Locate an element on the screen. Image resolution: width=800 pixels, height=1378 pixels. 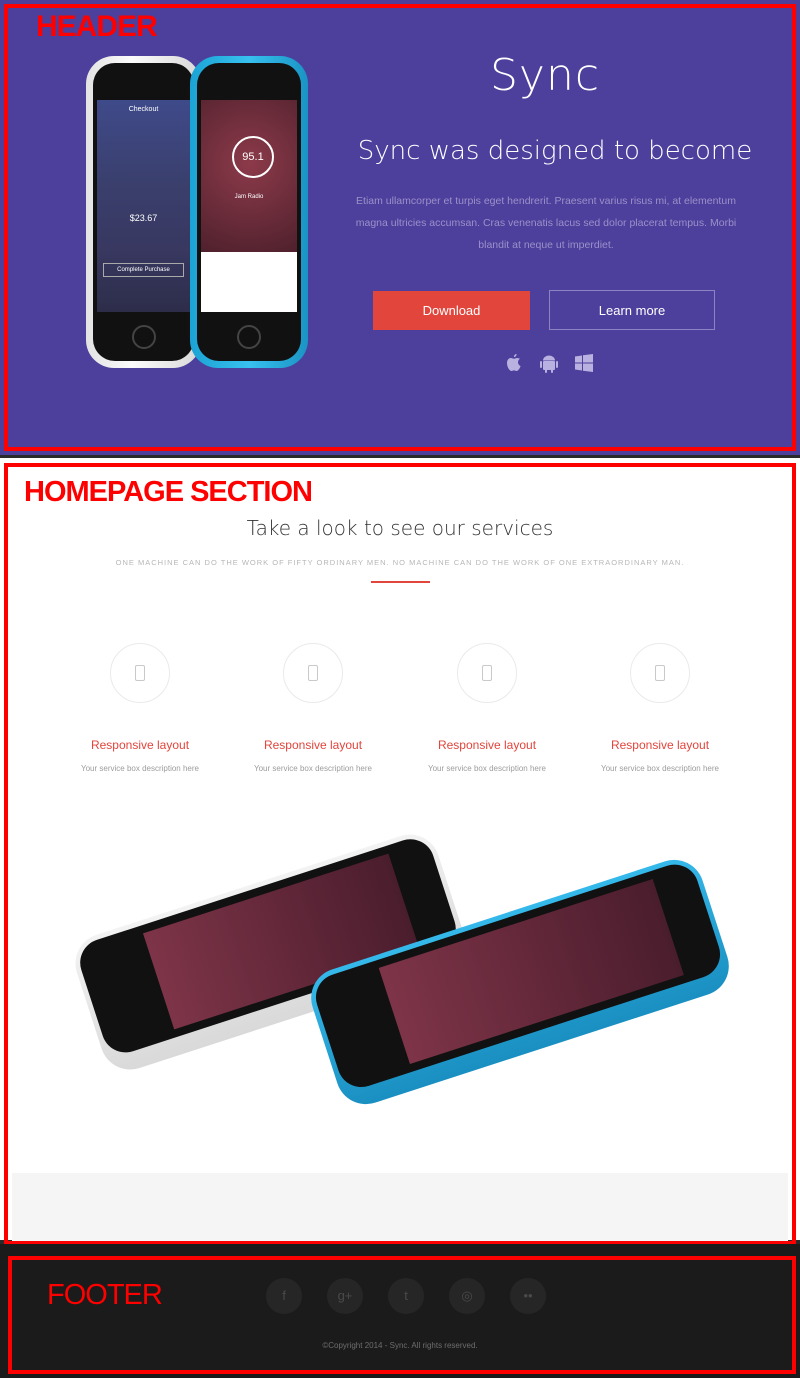
footer-annotation-label: FOOTER is located at coordinates (105, 1295).